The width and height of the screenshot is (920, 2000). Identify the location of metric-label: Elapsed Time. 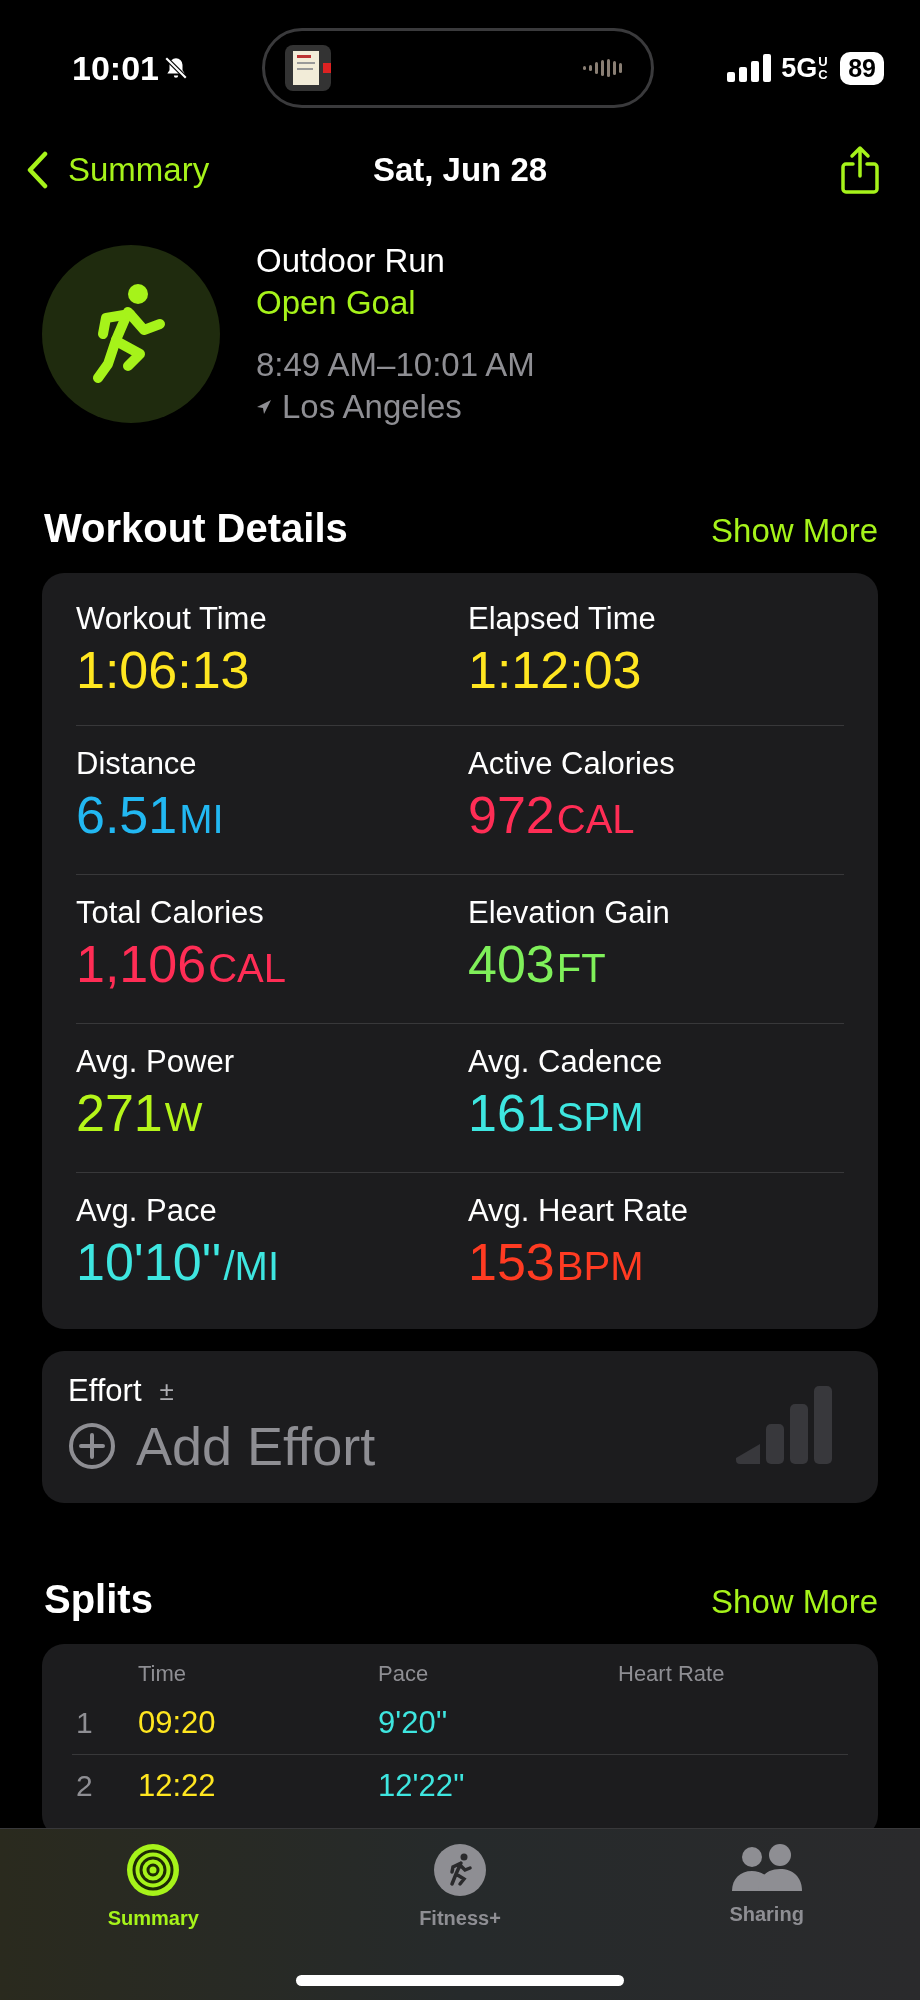
(562, 619).